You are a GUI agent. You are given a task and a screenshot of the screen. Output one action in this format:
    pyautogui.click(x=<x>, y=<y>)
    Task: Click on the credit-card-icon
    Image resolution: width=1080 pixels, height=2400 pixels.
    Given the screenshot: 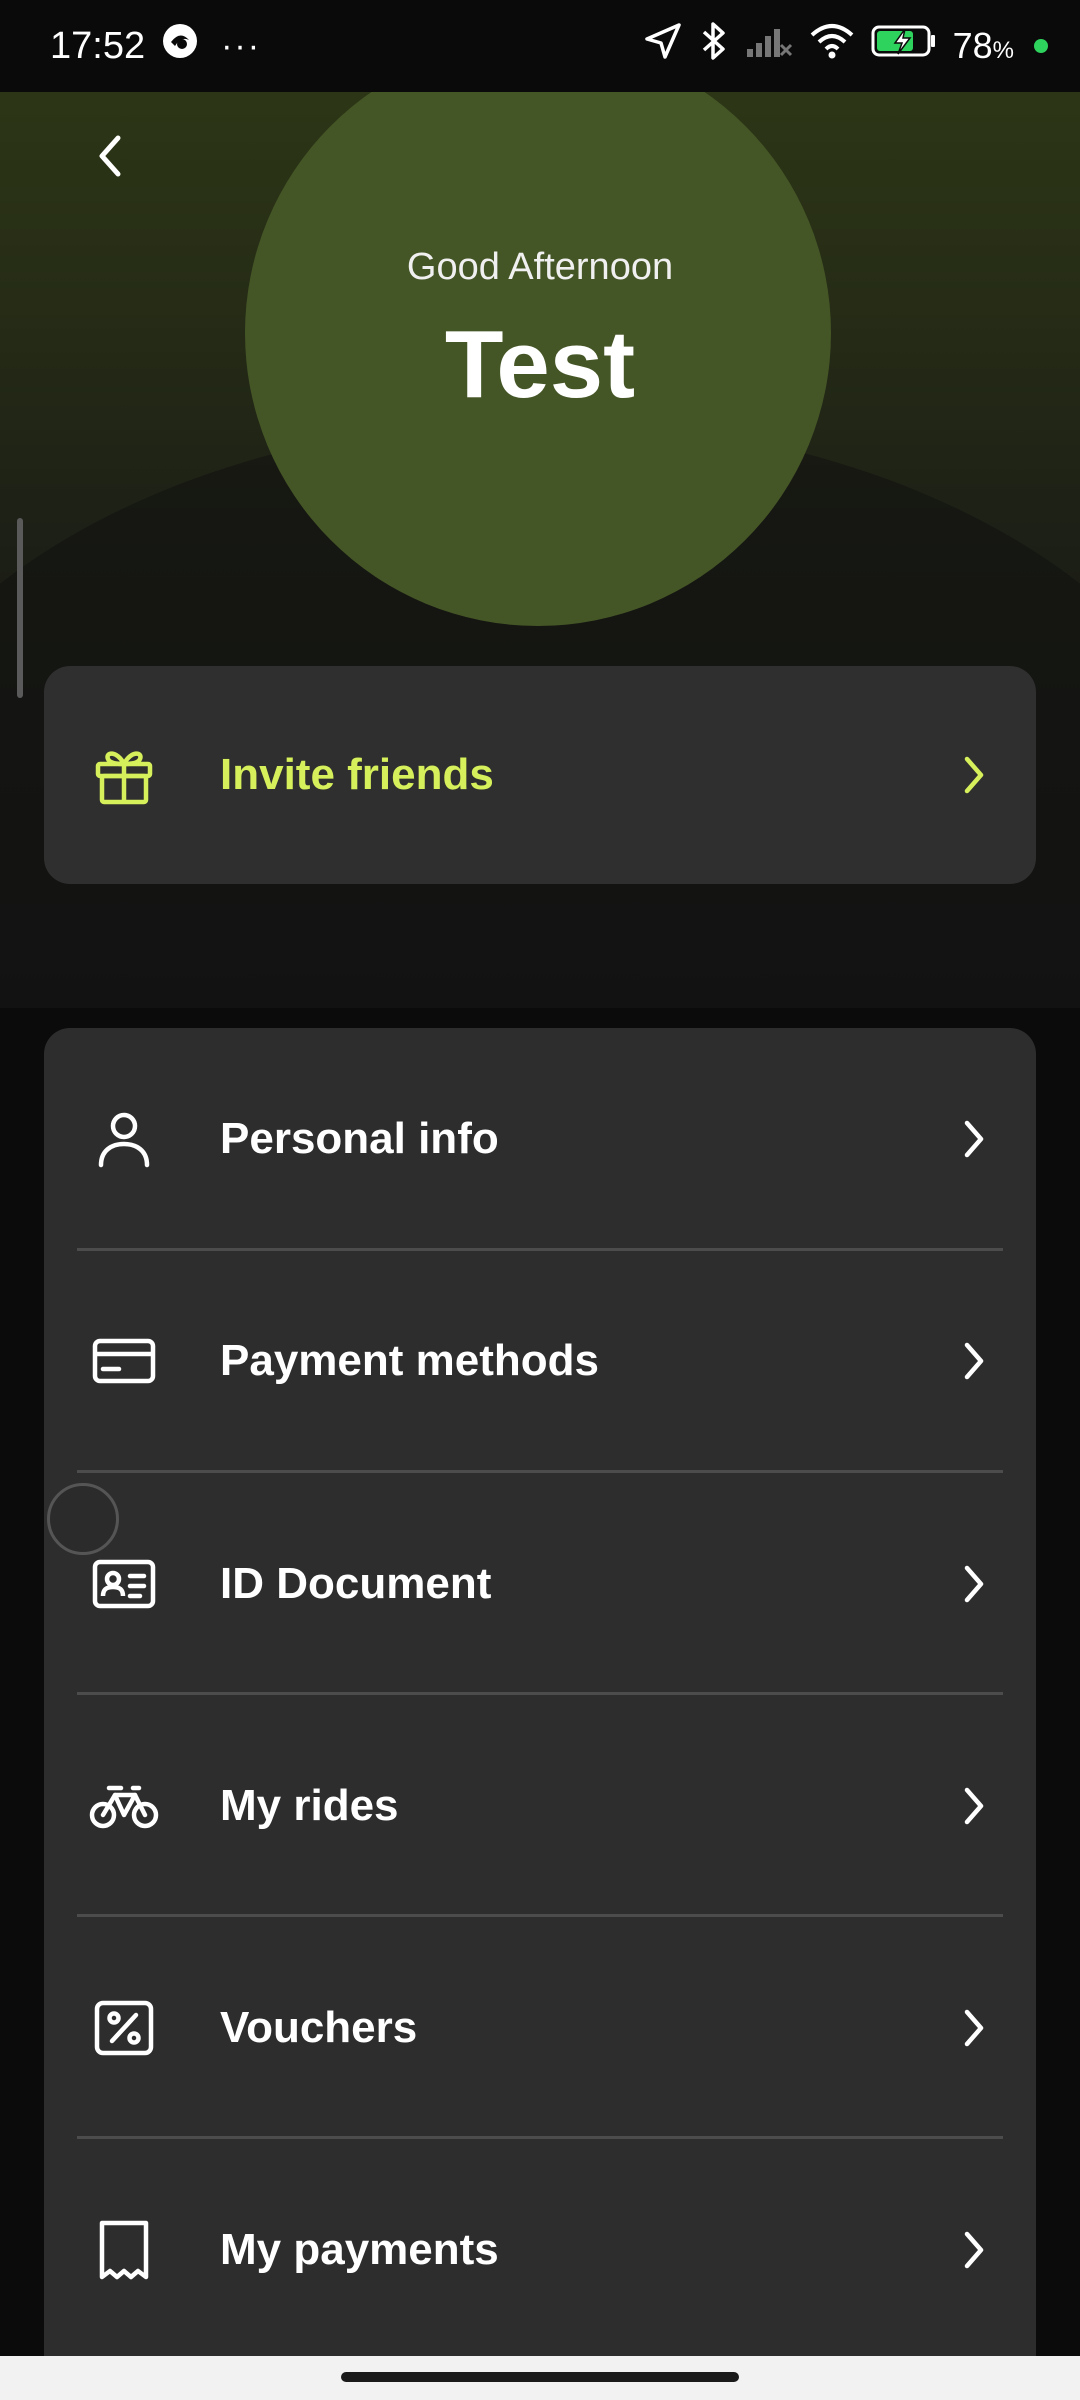 What is the action you would take?
    pyautogui.click(x=124, y=1361)
    